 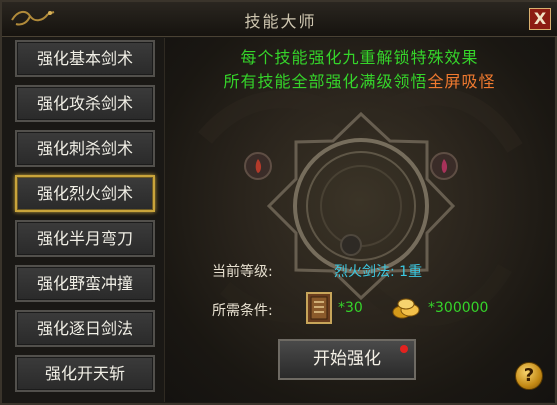 What do you see at coordinates (85, 103) in the screenshot?
I see `skill-item-assault-sword: 强化攻杀剑术` at bounding box center [85, 103].